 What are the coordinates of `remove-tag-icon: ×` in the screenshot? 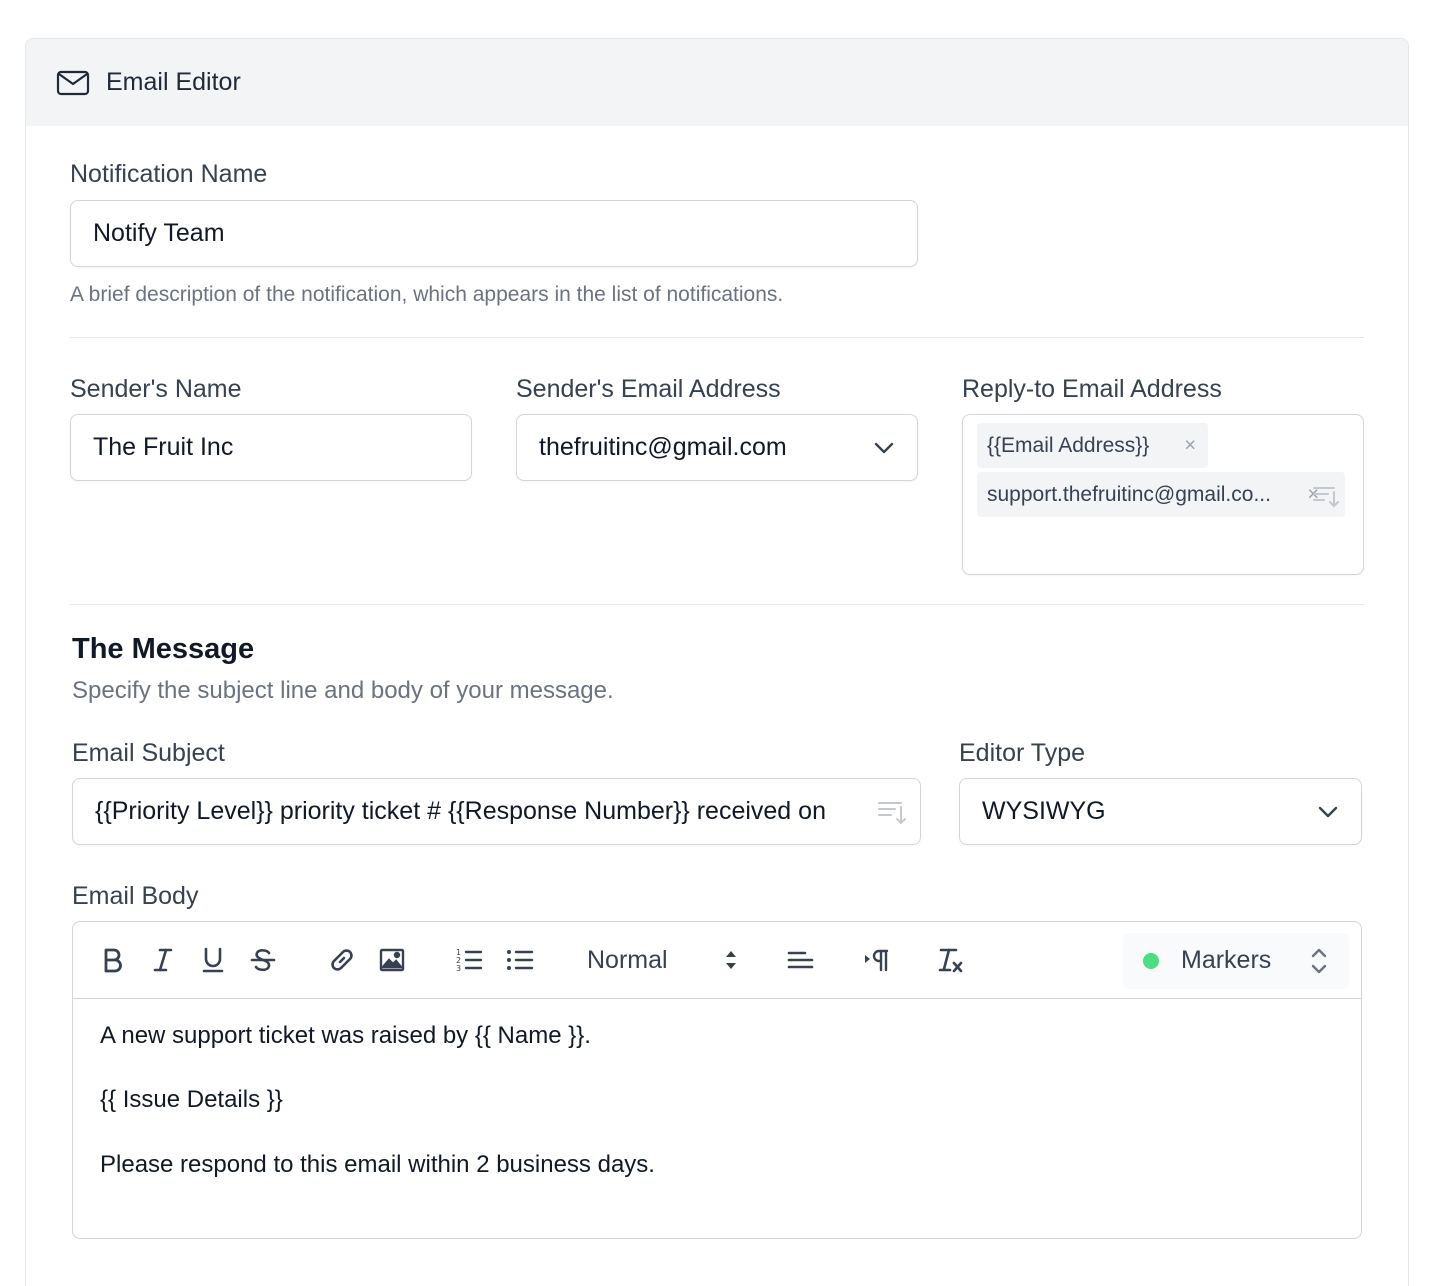 It's located at (1190, 445).